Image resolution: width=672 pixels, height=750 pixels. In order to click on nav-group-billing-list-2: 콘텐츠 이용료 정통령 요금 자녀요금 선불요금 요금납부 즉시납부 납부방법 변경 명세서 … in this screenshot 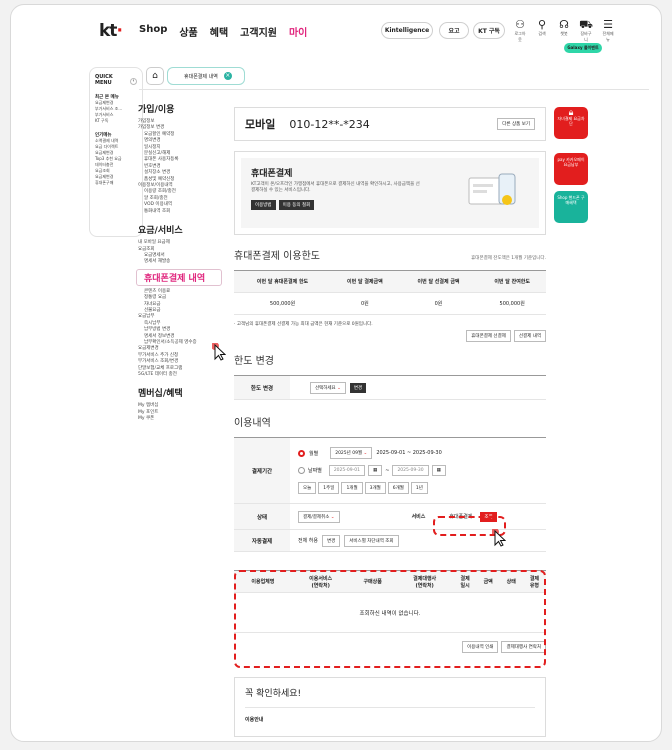, I will do `click(186, 334)`.